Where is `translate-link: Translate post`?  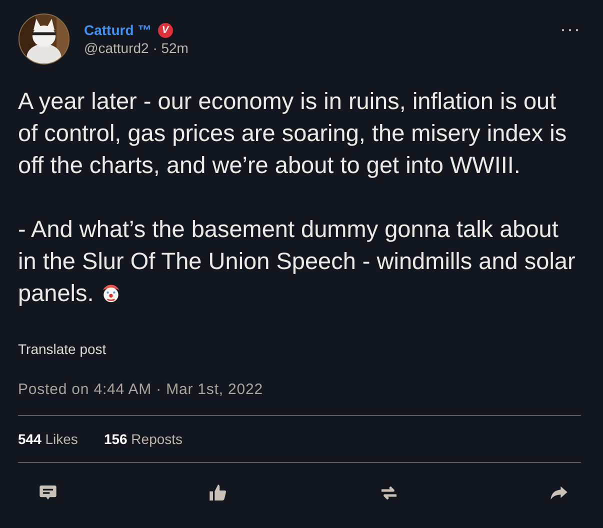 translate-link: Translate post is located at coordinates (62, 349).